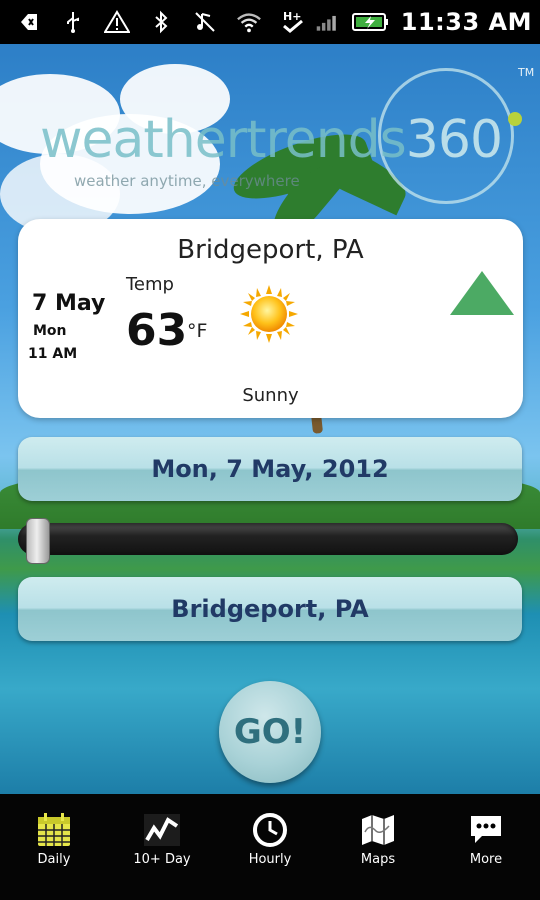 This screenshot has height=900, width=540. I want to click on go-button-label: GO!, so click(270, 732).